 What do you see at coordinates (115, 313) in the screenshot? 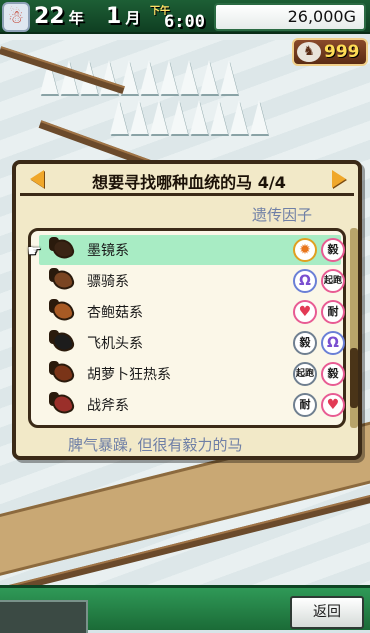
I see `bloodline-label: 杏鲍菇系` at bounding box center [115, 313].